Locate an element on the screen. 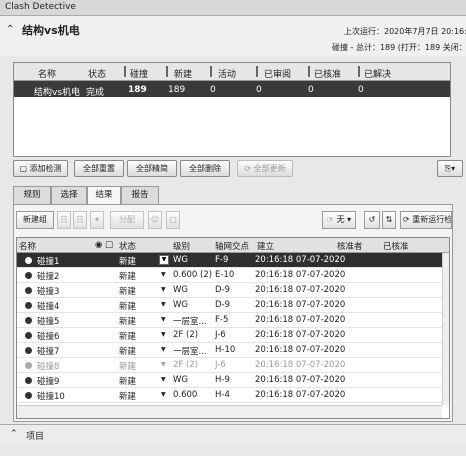 This screenshot has width=466, height=456. col-level: 级别 is located at coordinates (181, 246).